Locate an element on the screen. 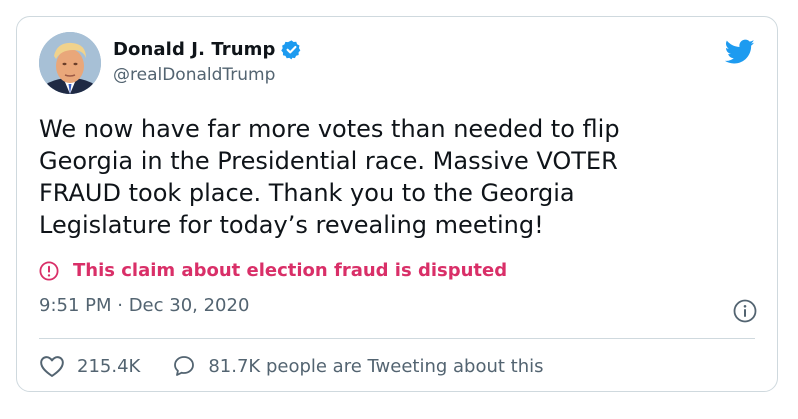  like-count: 215.4K is located at coordinates (109, 366).